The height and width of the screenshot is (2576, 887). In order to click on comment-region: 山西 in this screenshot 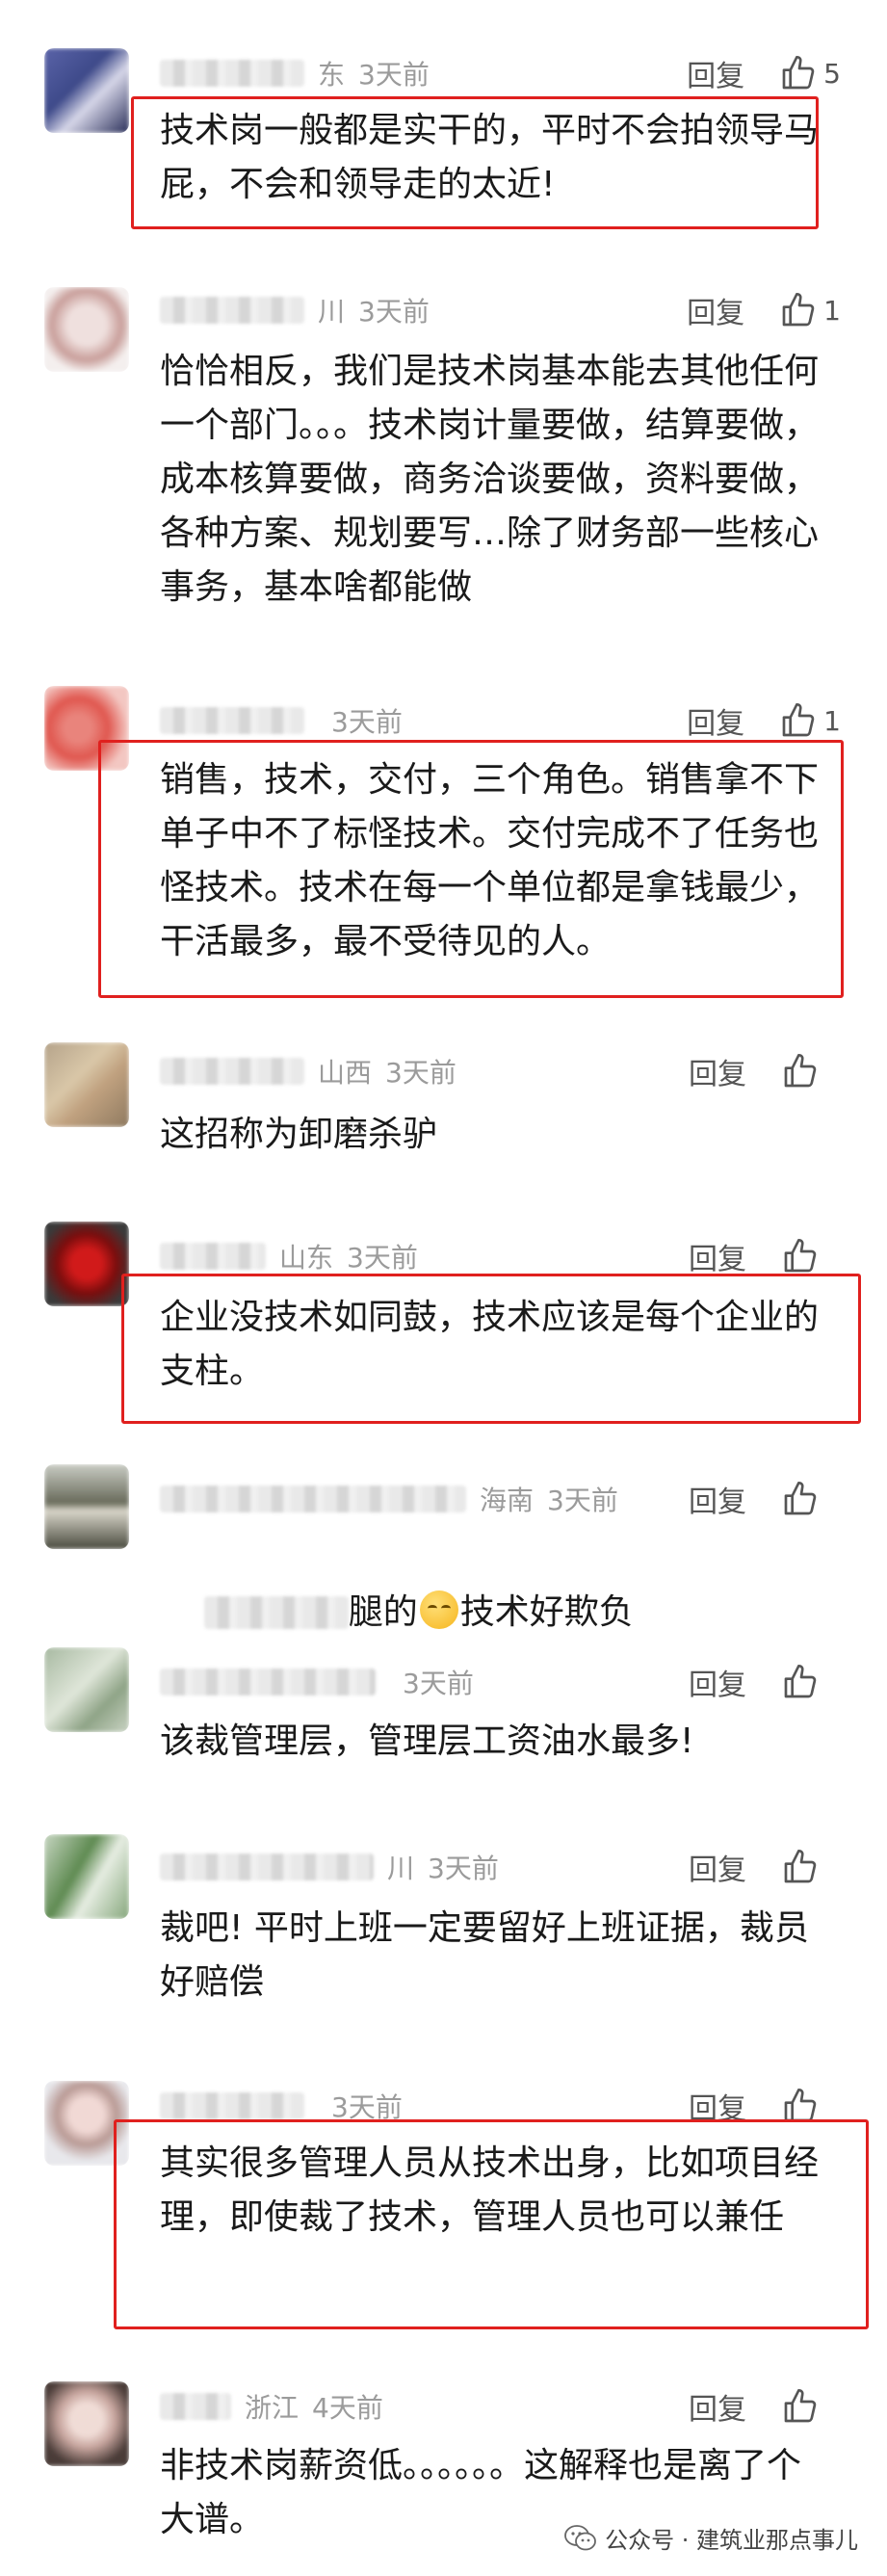, I will do `click(345, 1073)`.